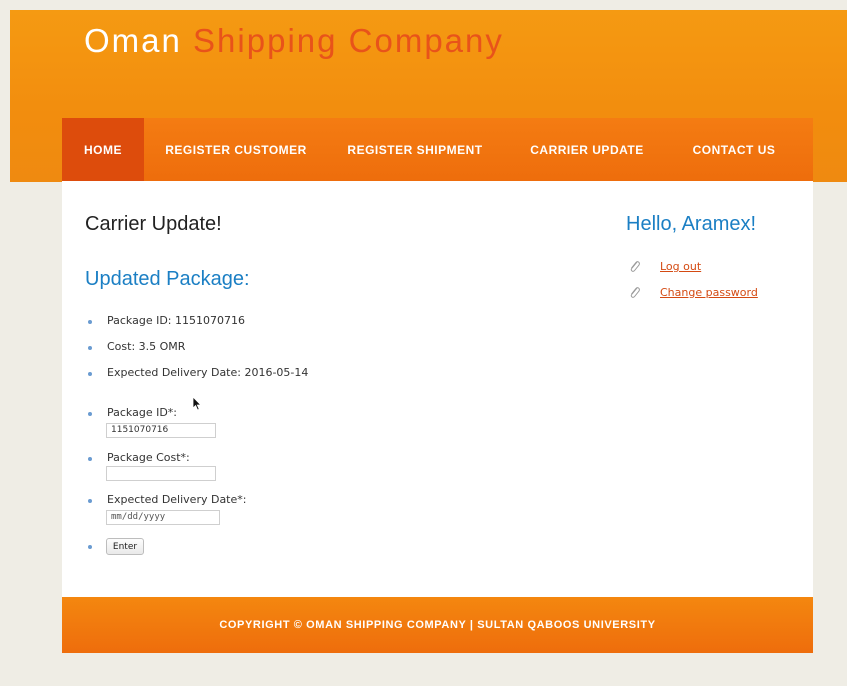 This screenshot has width=847, height=686. What do you see at coordinates (177, 499) in the screenshot?
I see `delivery-date-label: Expected Delivery Date*:` at bounding box center [177, 499].